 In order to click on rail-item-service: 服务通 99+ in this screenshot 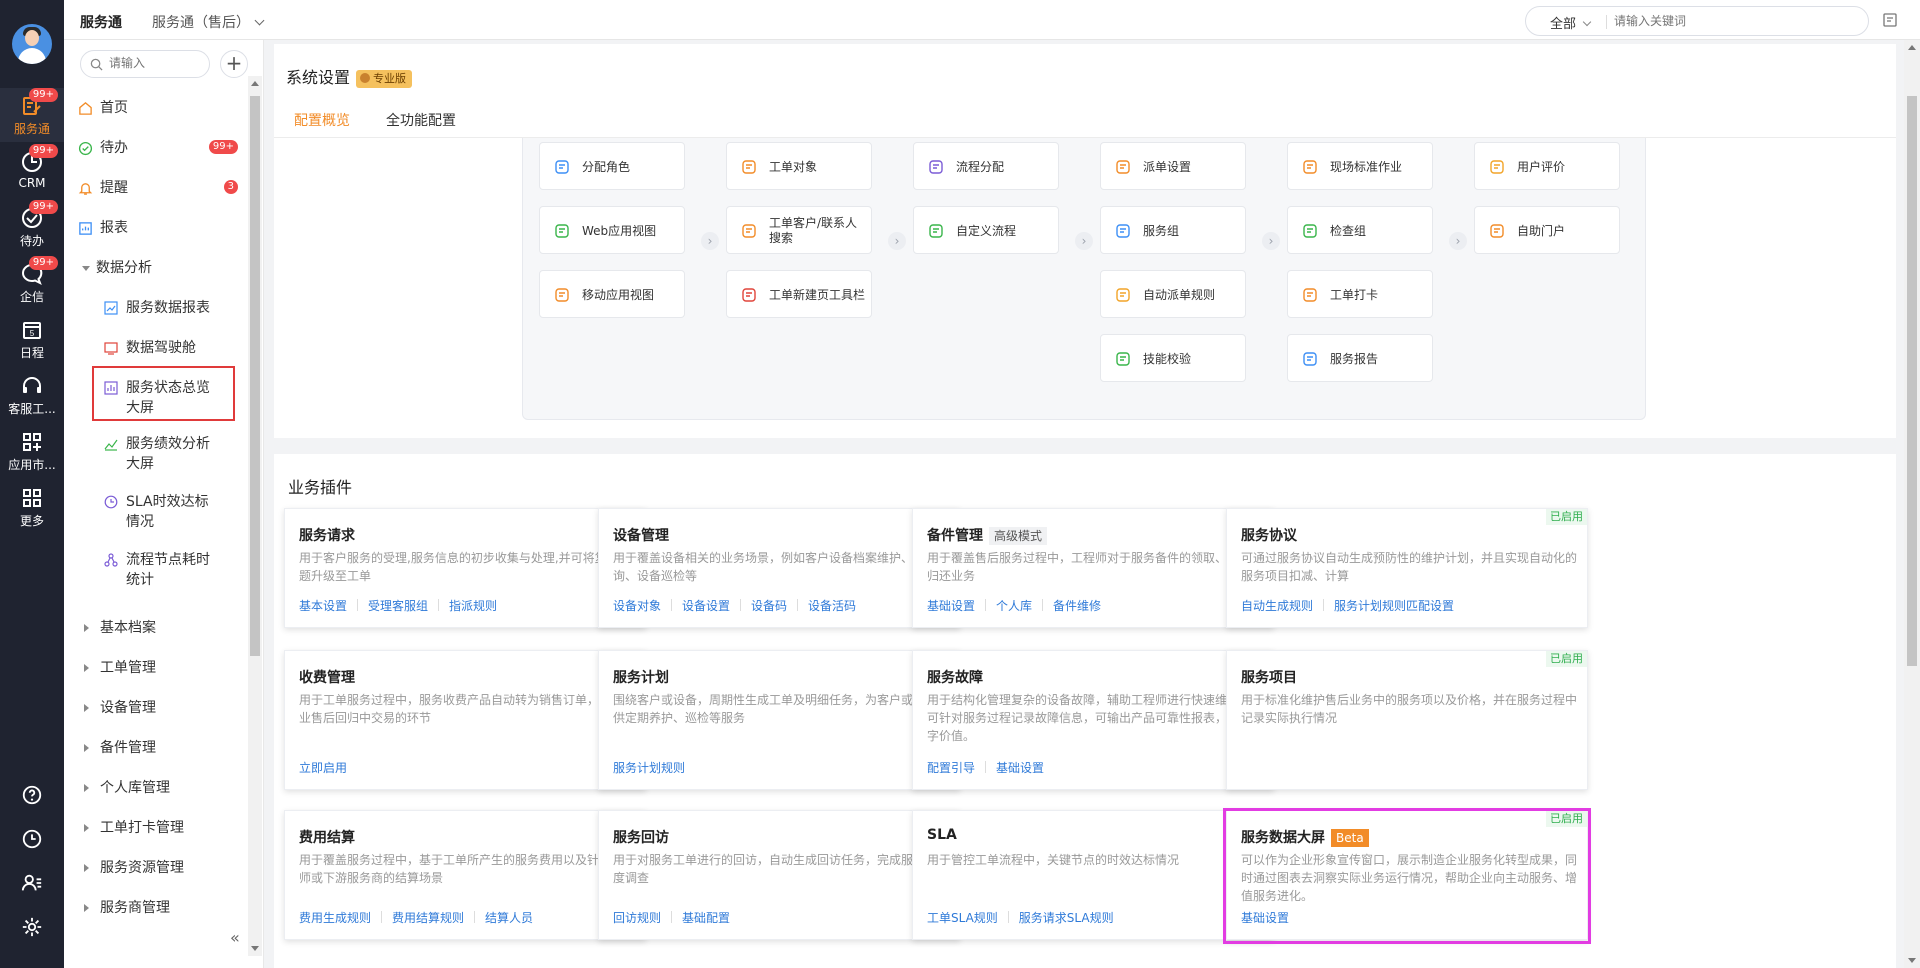, I will do `click(32, 115)`.